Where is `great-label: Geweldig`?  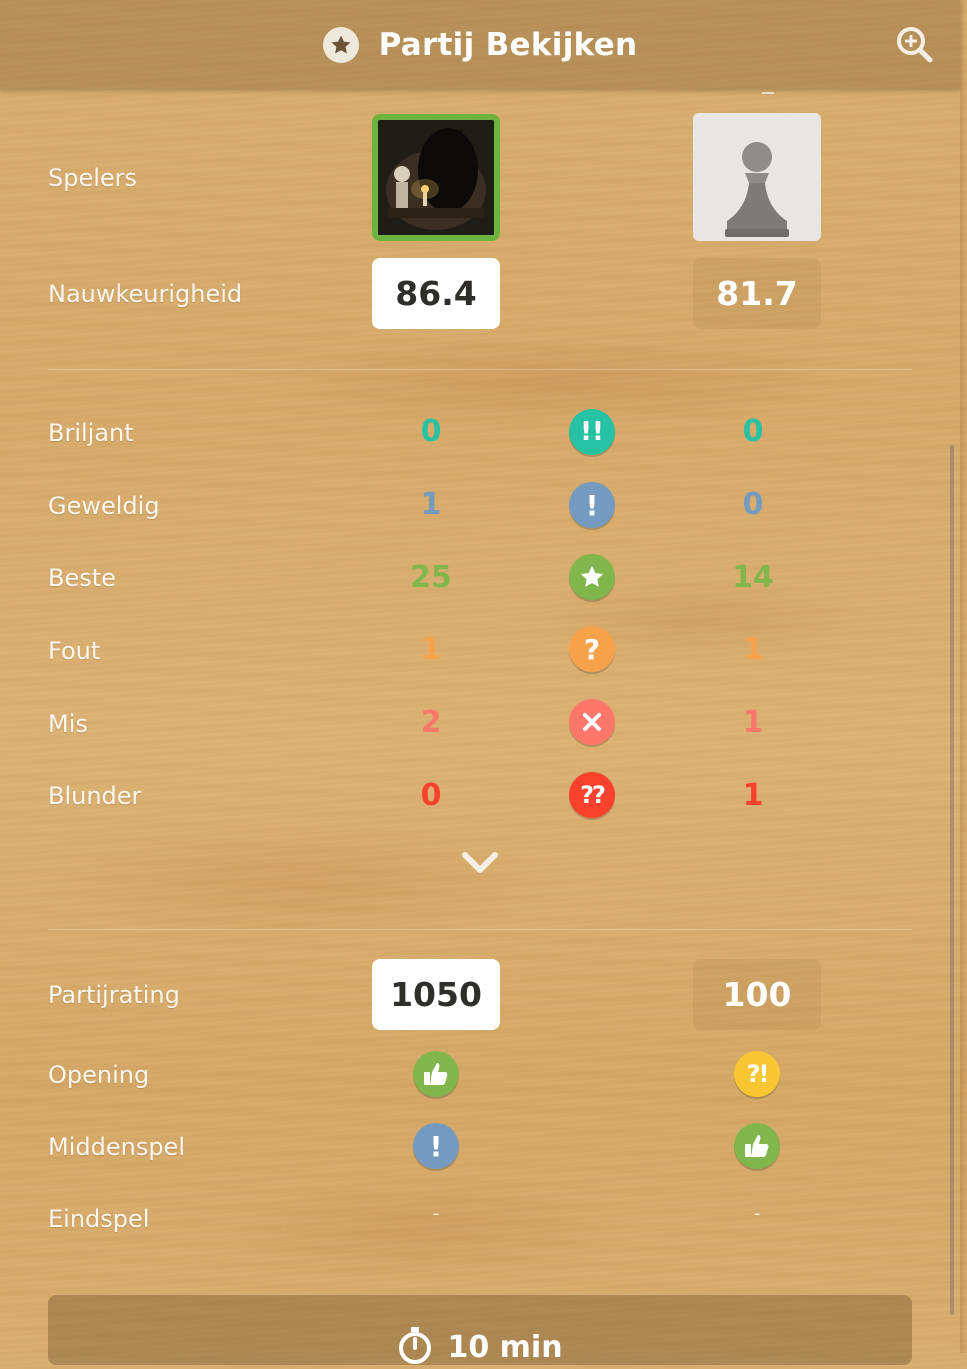 great-label: Geweldig is located at coordinates (104, 506).